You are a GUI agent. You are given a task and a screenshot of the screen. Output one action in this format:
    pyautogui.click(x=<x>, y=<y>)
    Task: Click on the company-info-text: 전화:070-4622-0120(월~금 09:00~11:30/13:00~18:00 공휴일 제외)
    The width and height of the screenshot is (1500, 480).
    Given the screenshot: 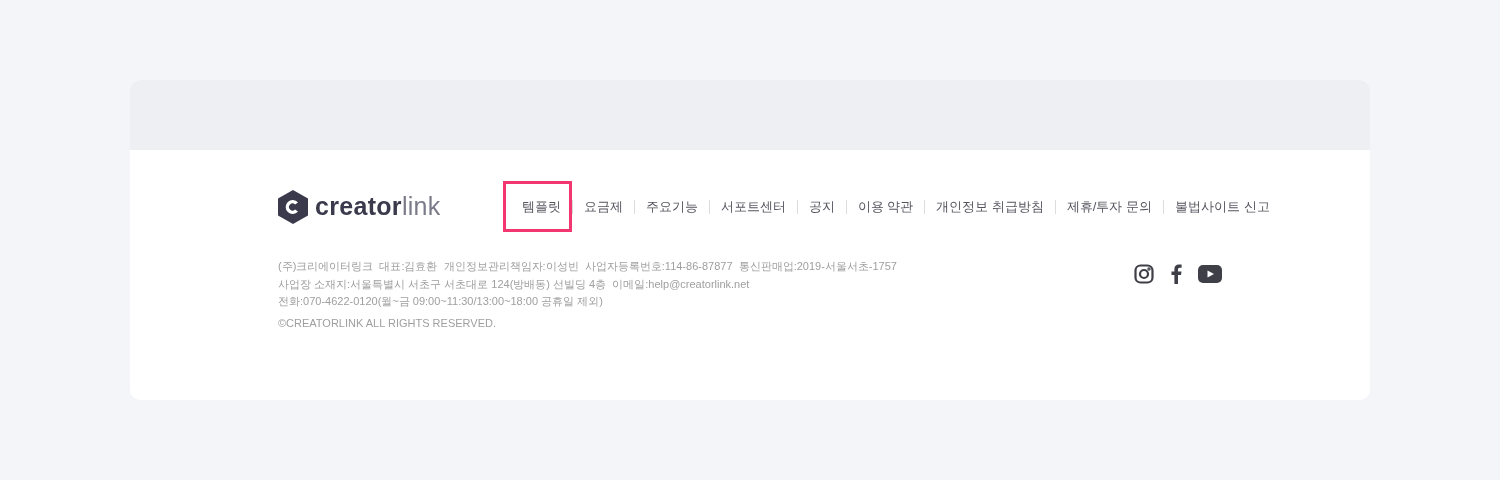 What is the action you would take?
    pyautogui.click(x=441, y=301)
    